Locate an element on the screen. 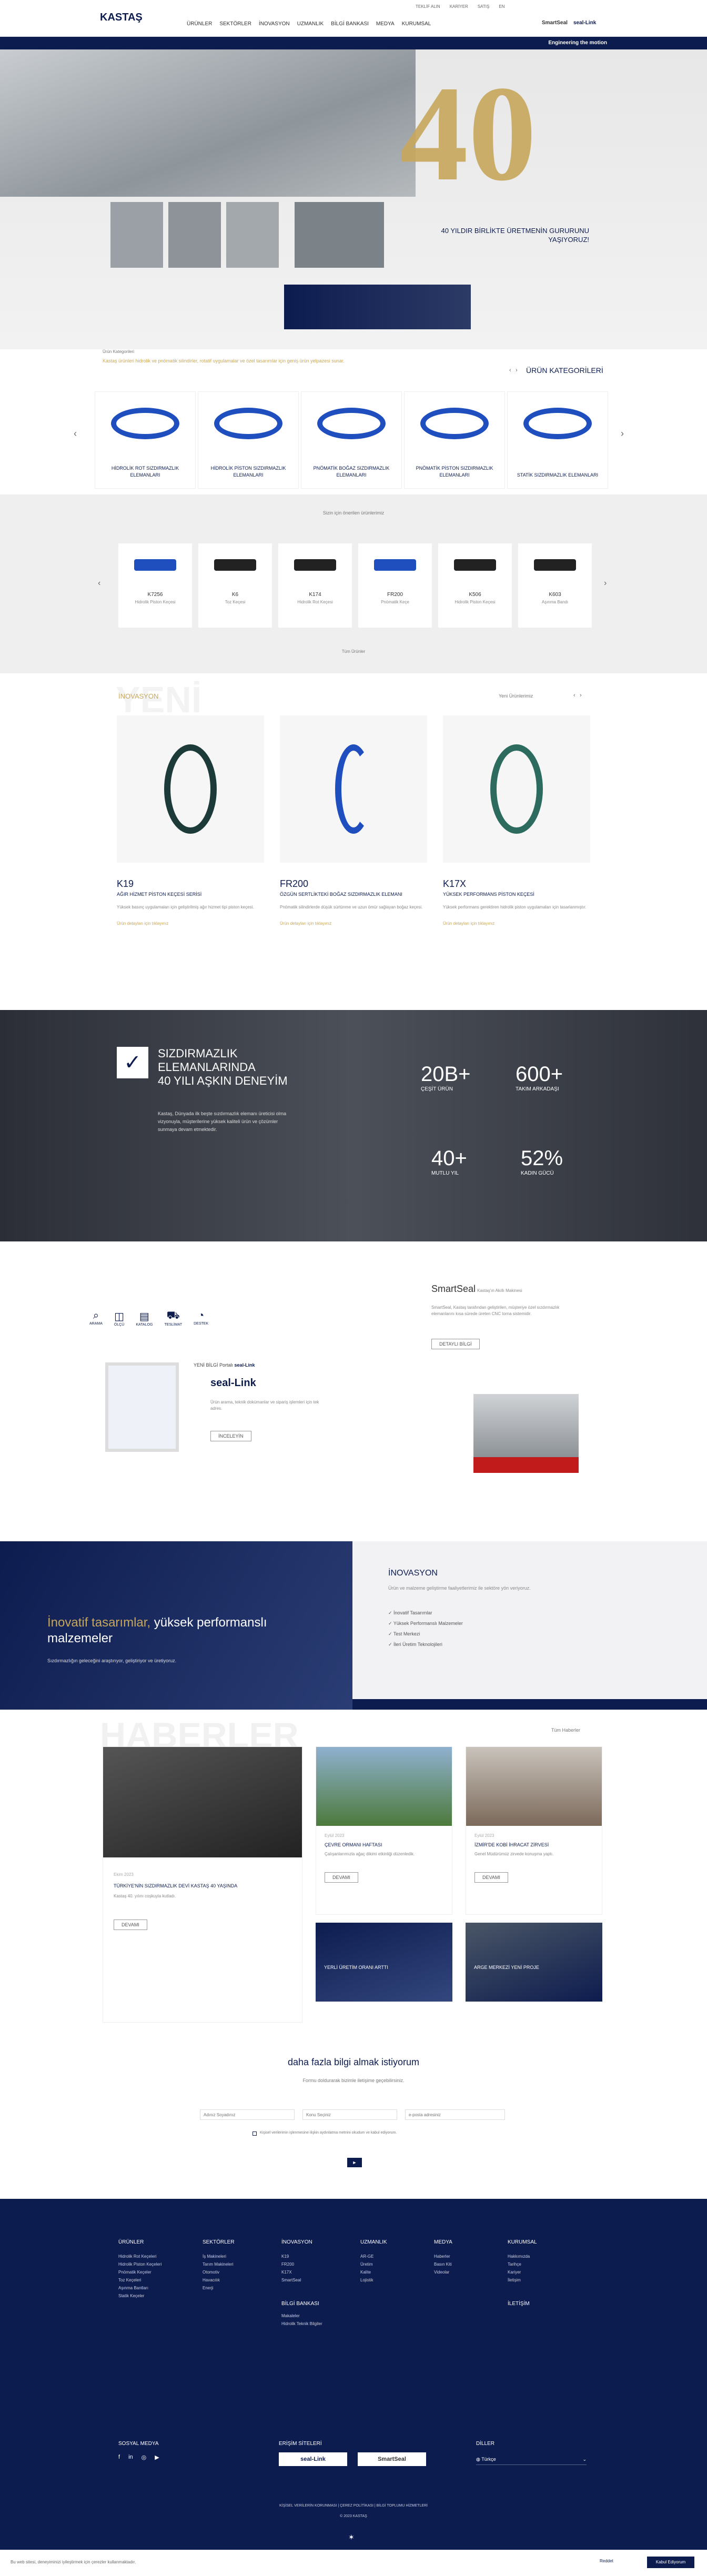 This screenshot has height=2576, width=707. carousel-left-arrow: ‹ is located at coordinates (75, 433).